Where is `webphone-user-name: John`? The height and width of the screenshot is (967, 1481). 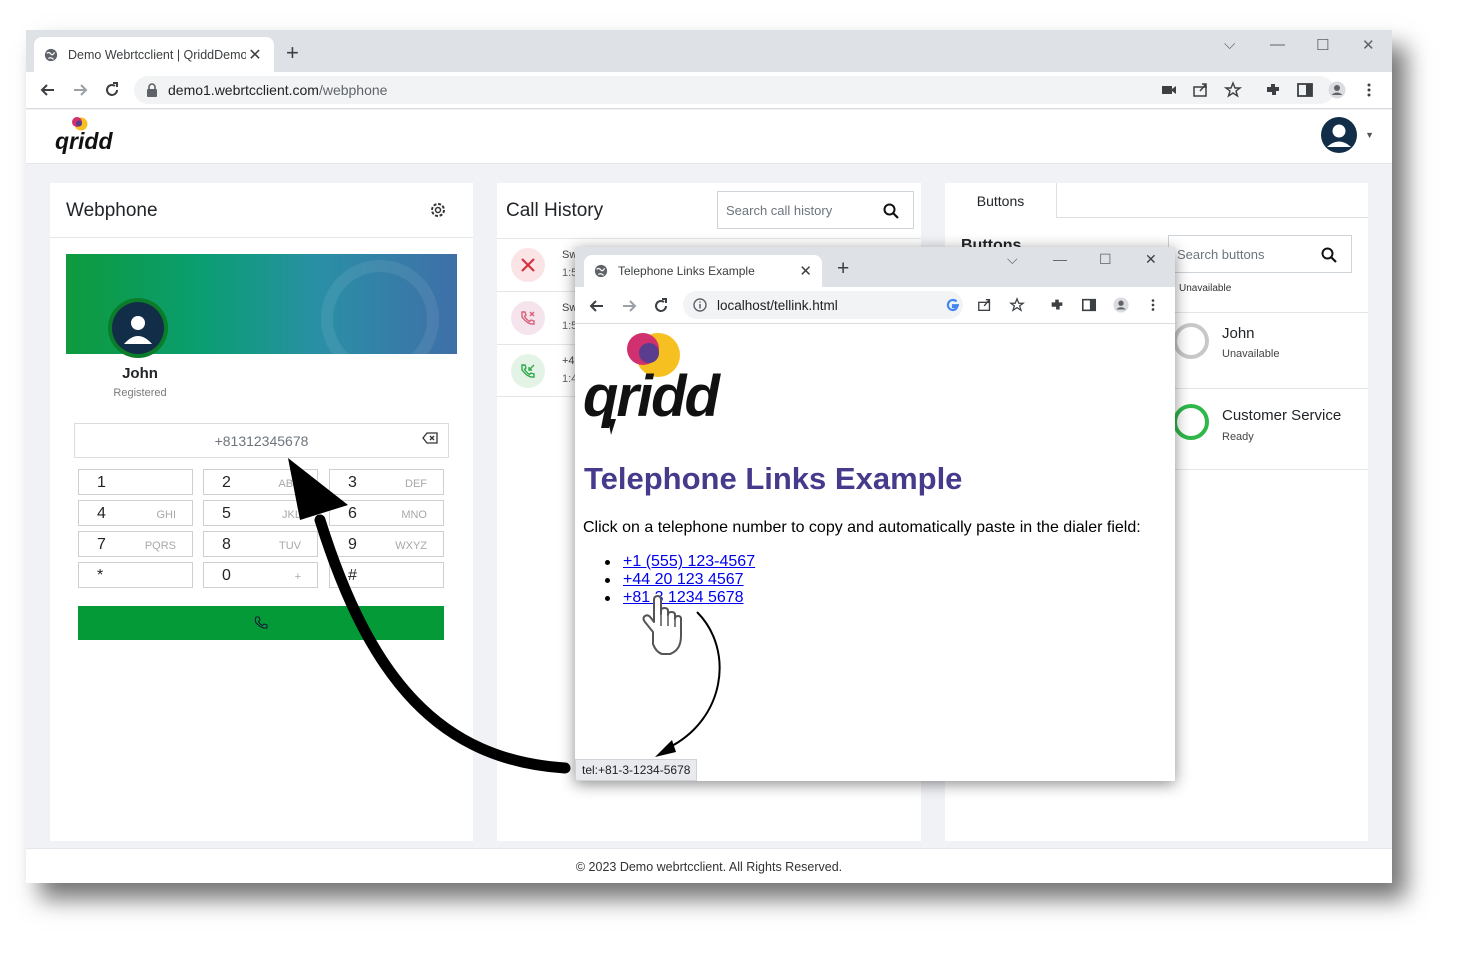 webphone-user-name: John is located at coordinates (140, 373).